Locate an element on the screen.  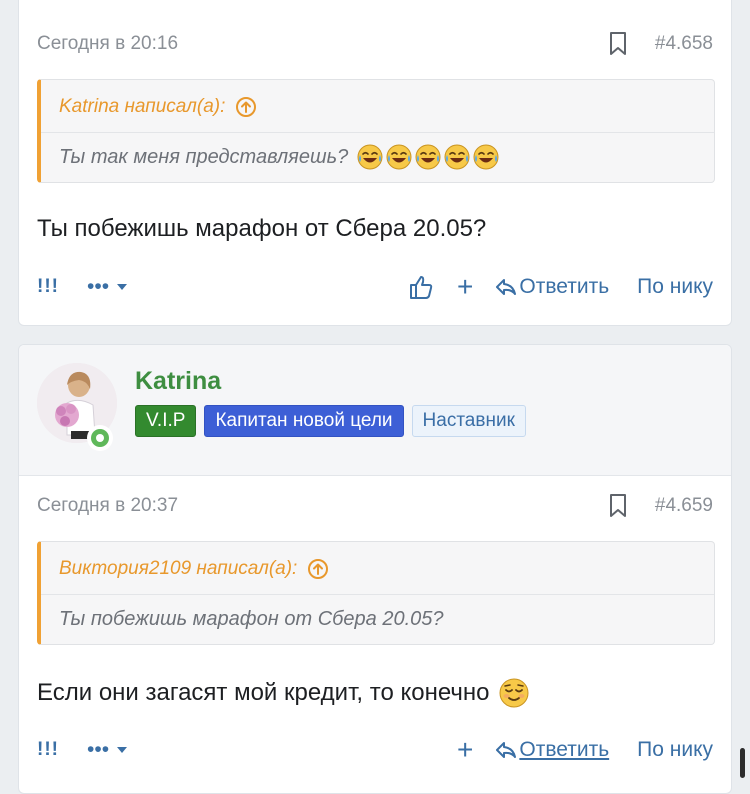
quote-text: Ты так меня представляешь? is located at coordinates (279, 157).